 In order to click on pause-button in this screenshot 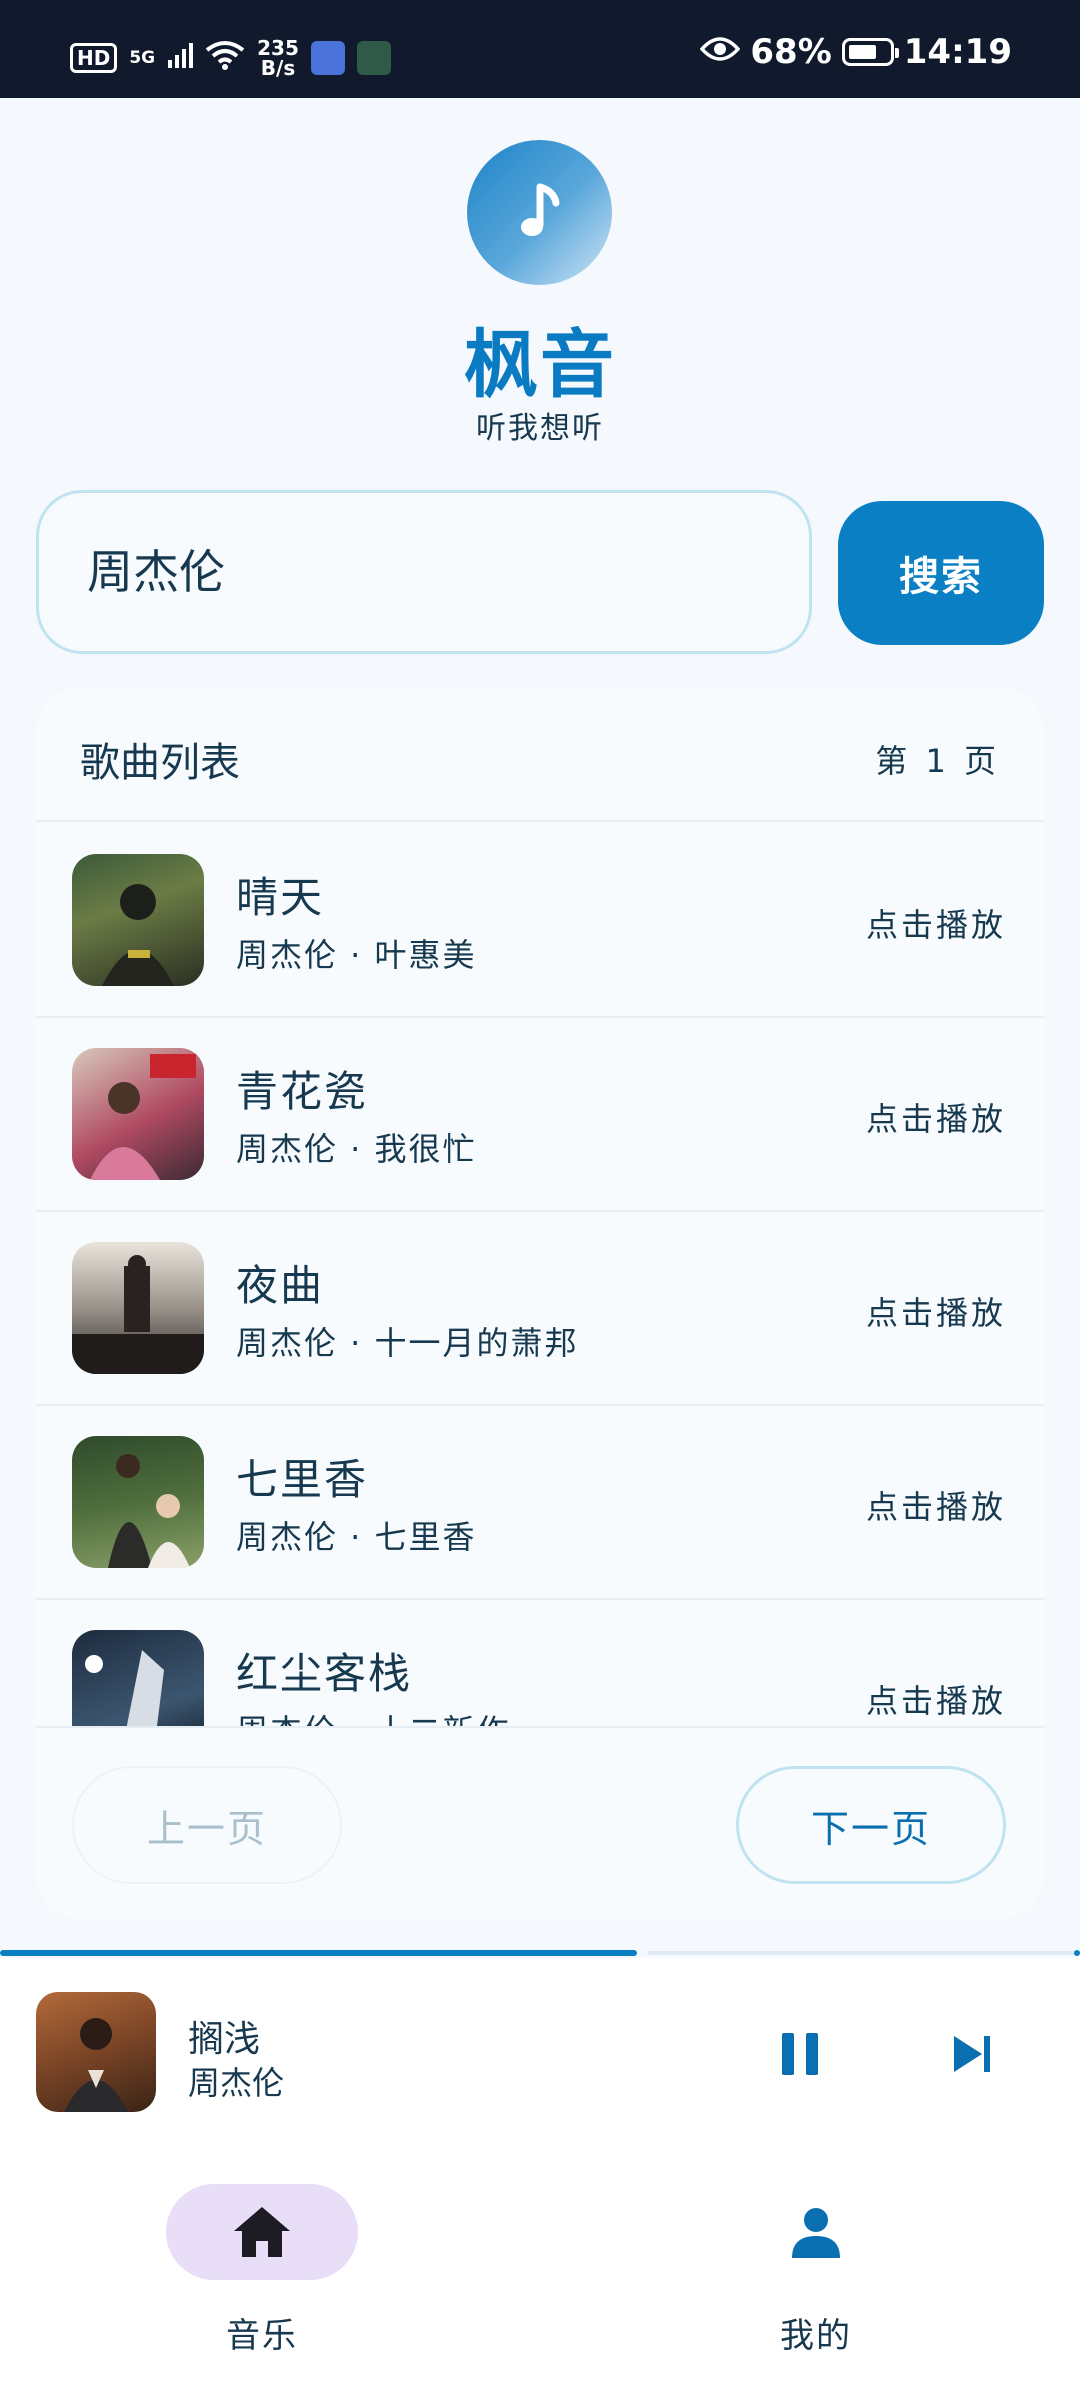, I will do `click(800, 2054)`.